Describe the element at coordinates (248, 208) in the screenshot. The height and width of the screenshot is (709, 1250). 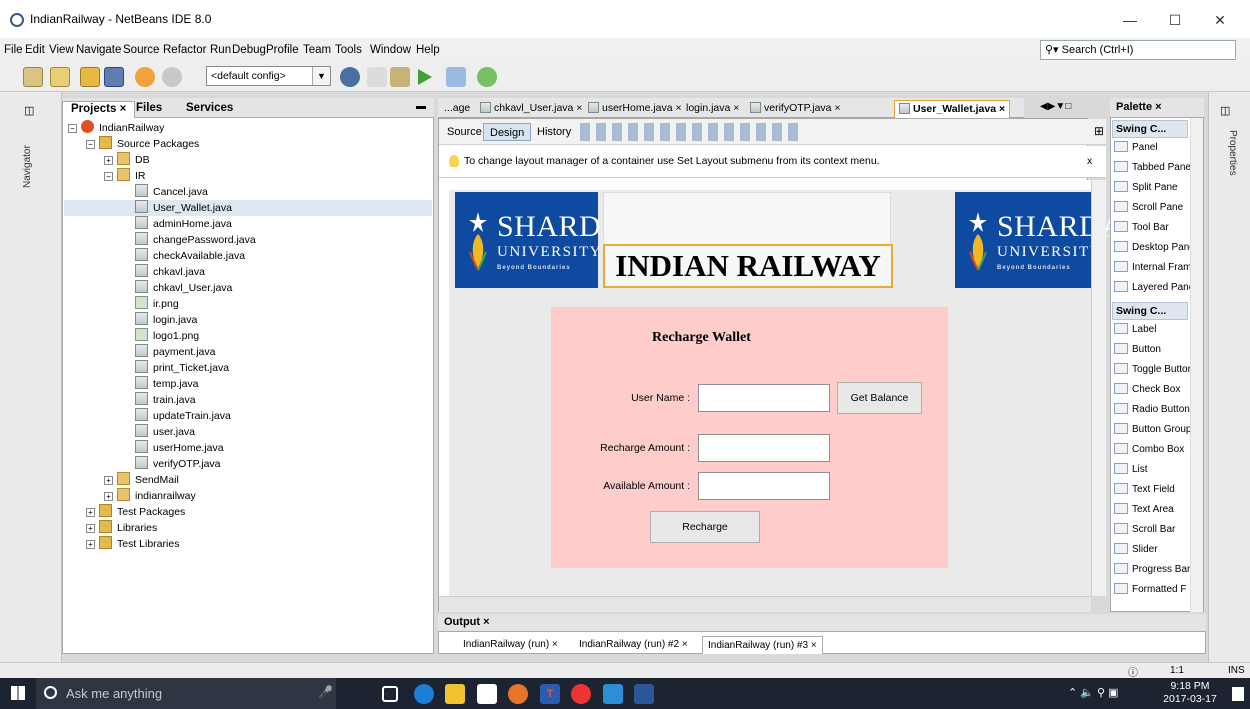
I see `tree-item: User_Wallet.java` at that location.